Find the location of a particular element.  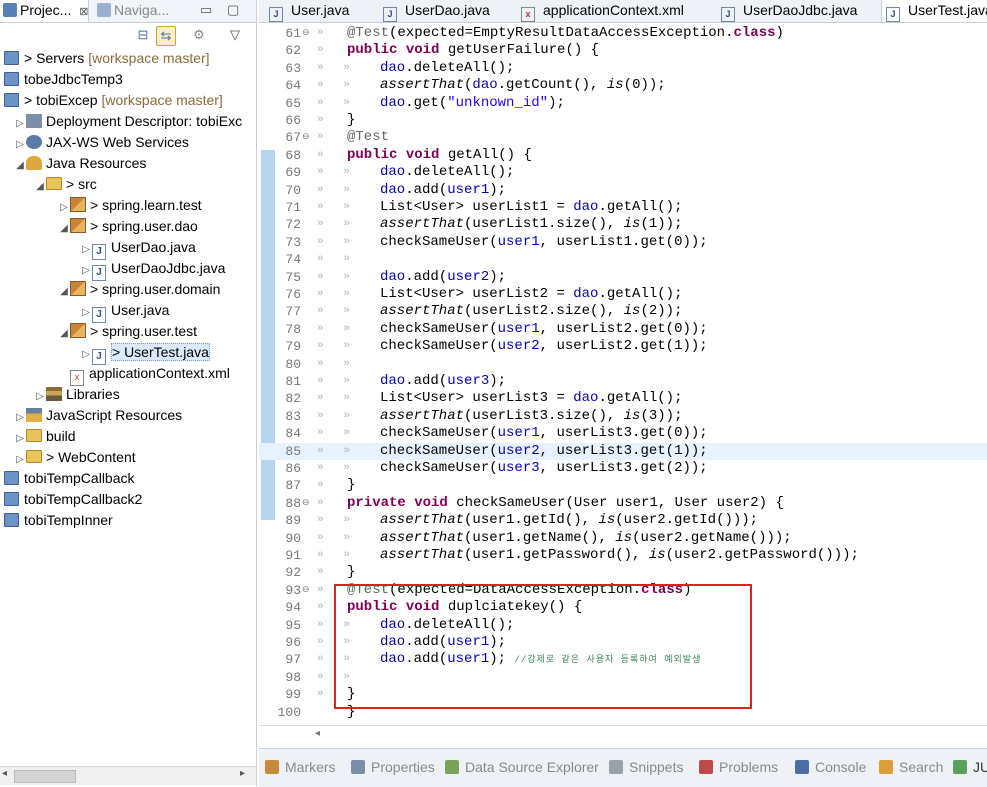

minimize-icon: ▭ is located at coordinates (206, 10).